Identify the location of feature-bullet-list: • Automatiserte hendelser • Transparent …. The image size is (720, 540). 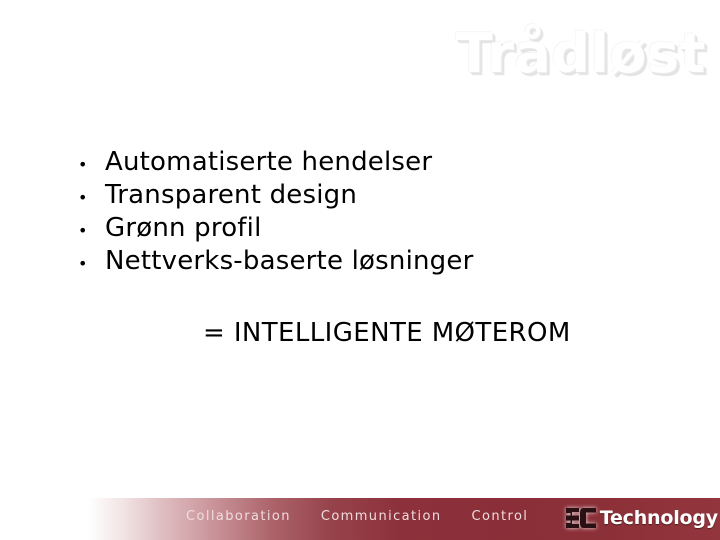
(272, 212).